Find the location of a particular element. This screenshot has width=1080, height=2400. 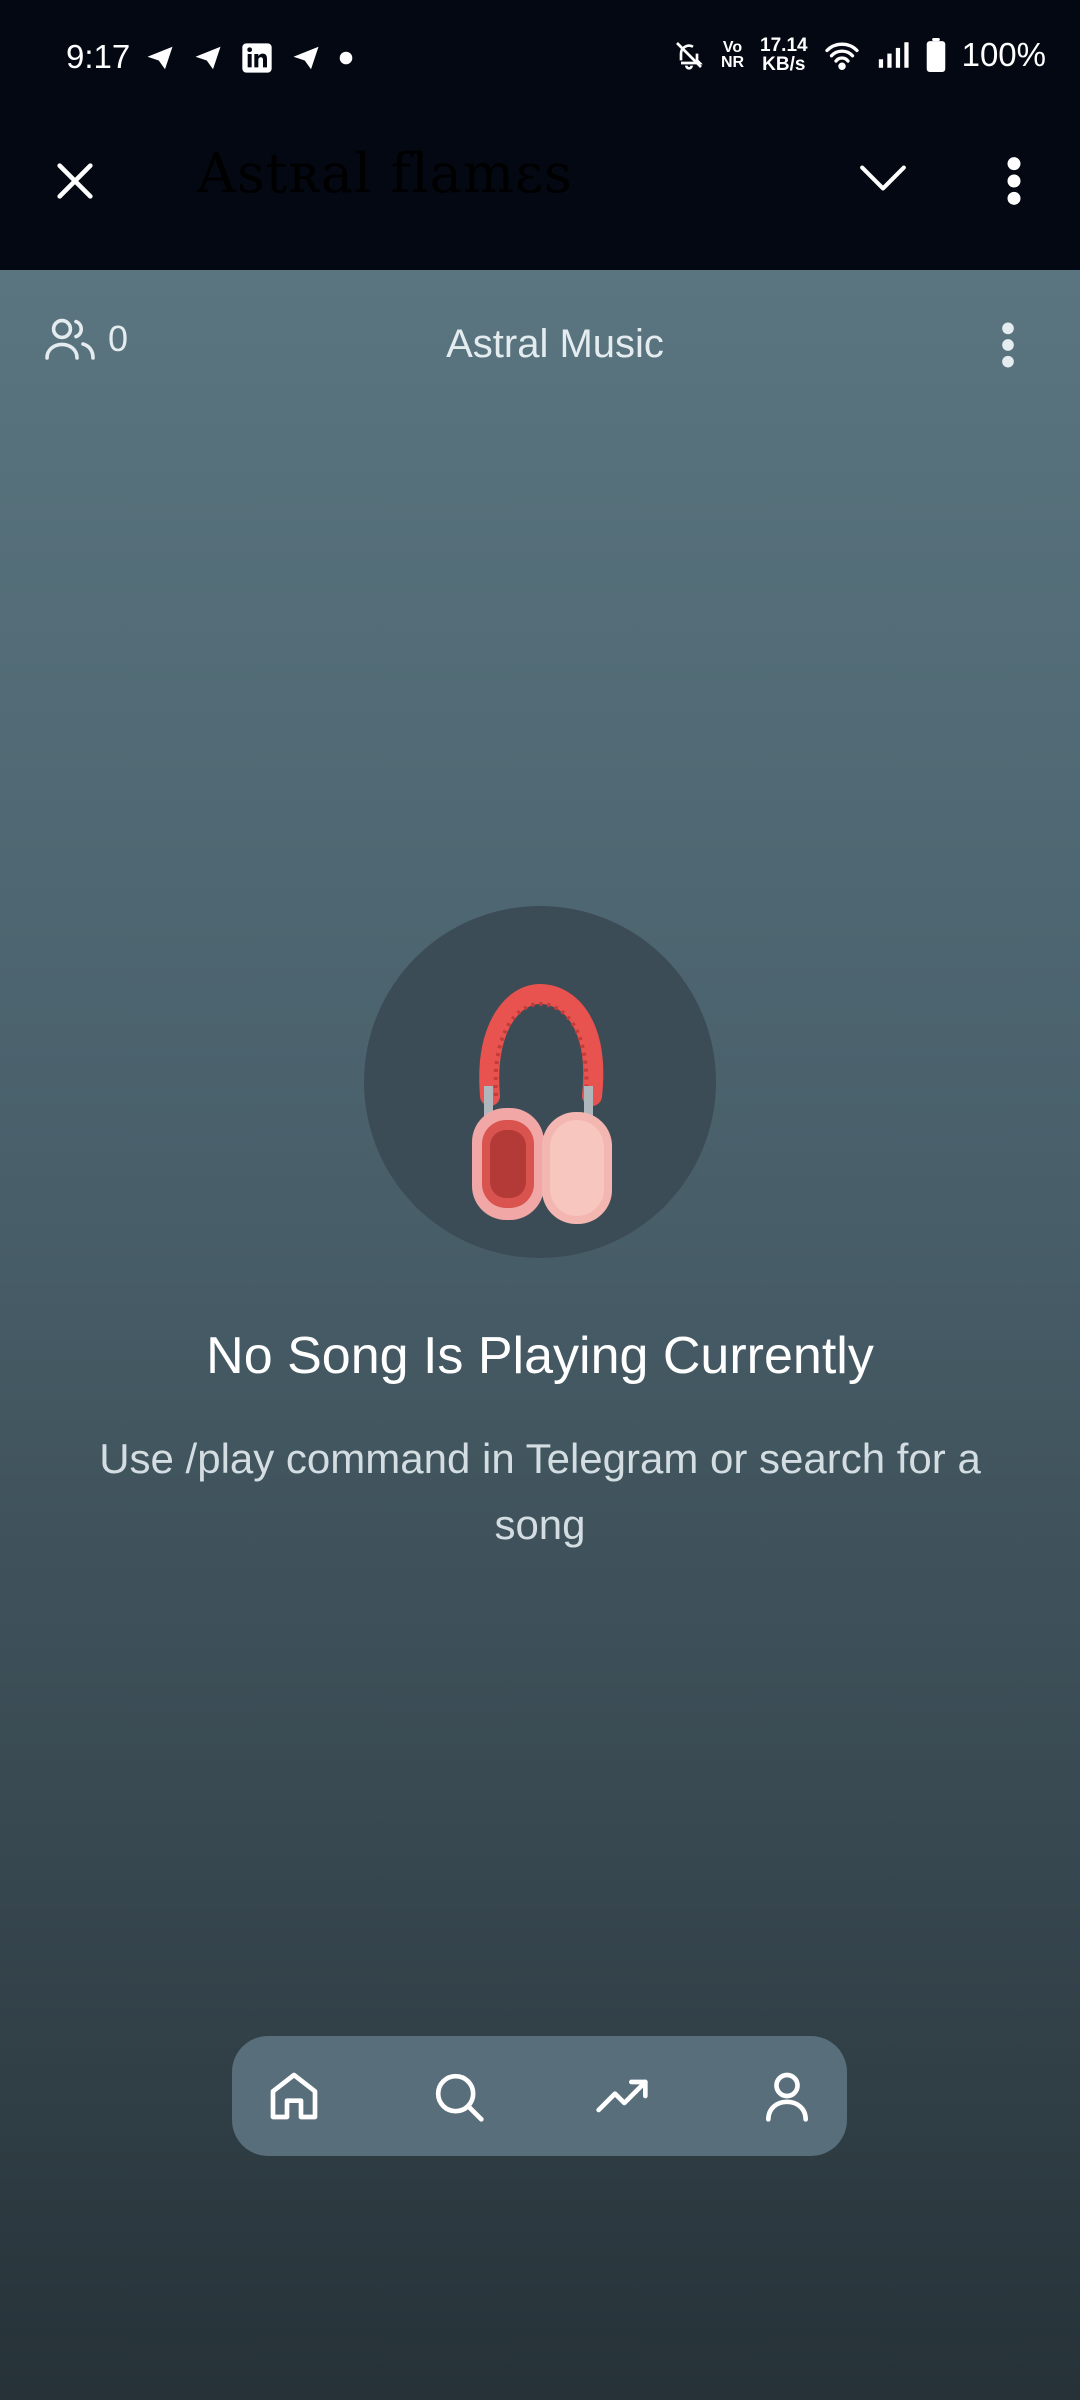

album-art-placeholder is located at coordinates (540, 1082).